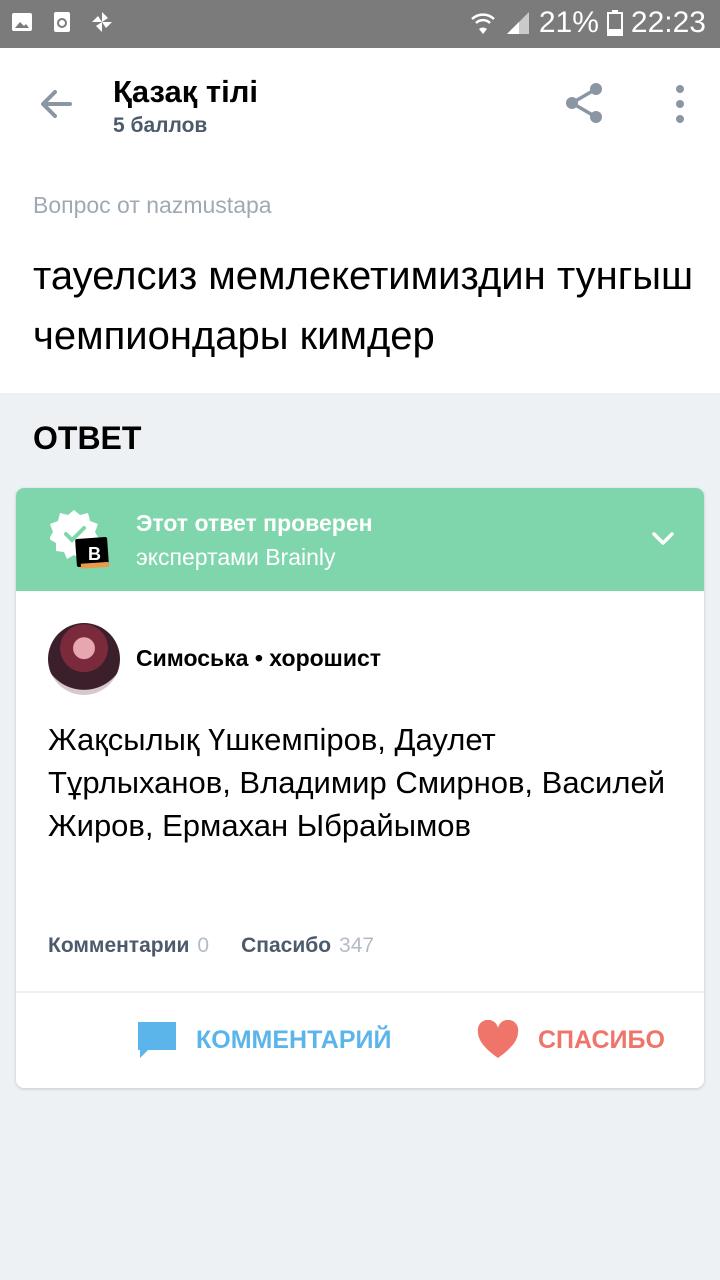 The height and width of the screenshot is (1280, 720). I want to click on recycle-icon, so click(62, 22).